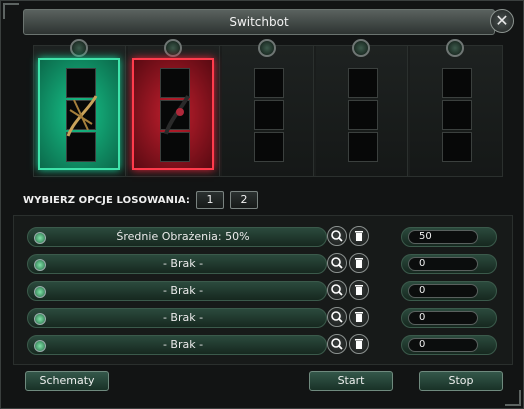 The height and width of the screenshot is (409, 524). What do you see at coordinates (244, 200) in the screenshot?
I see `option-2-button: 2` at bounding box center [244, 200].